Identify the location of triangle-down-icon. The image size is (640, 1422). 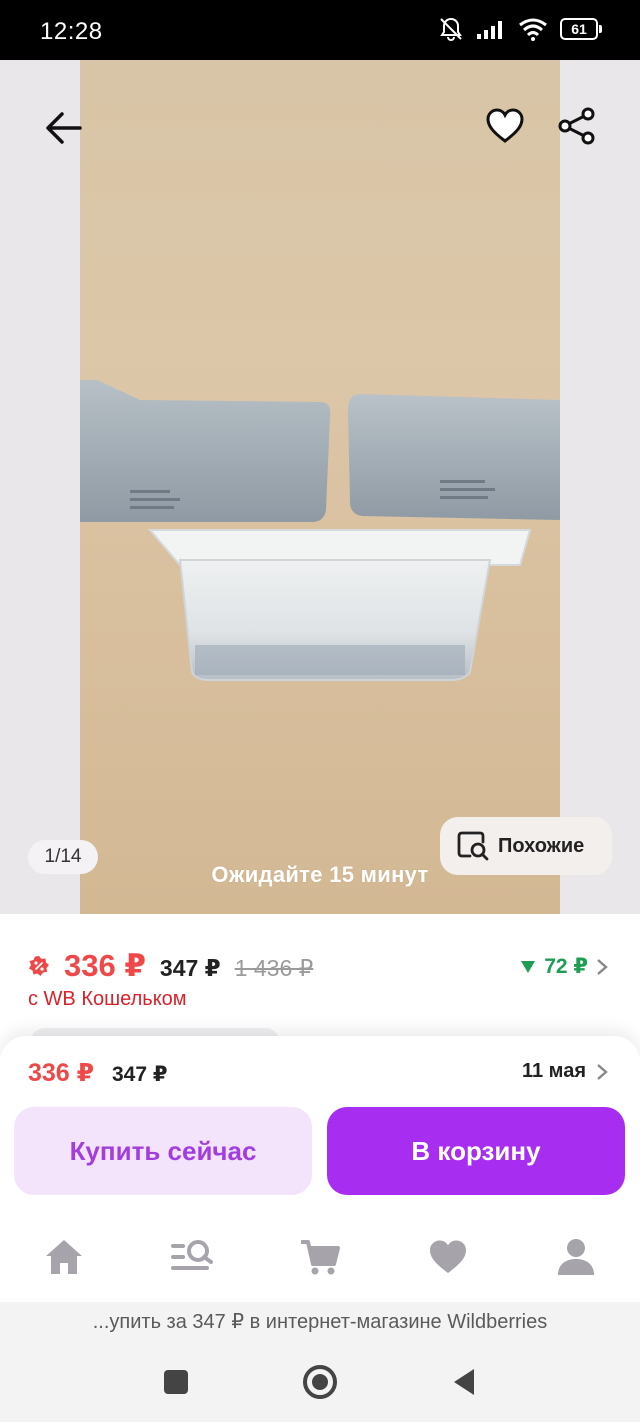
(528, 966).